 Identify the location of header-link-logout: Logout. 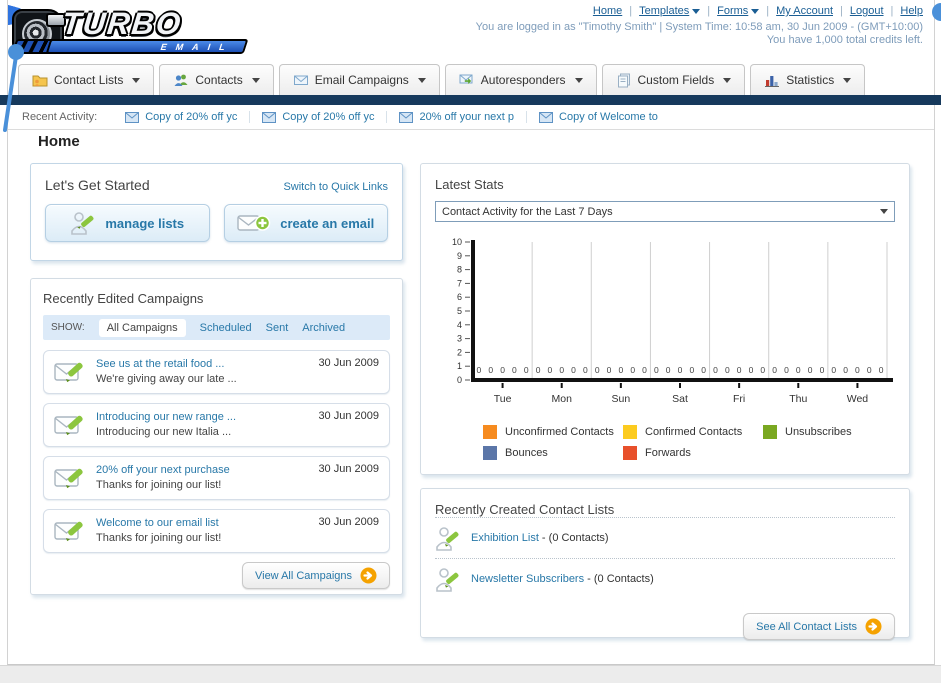
(867, 11).